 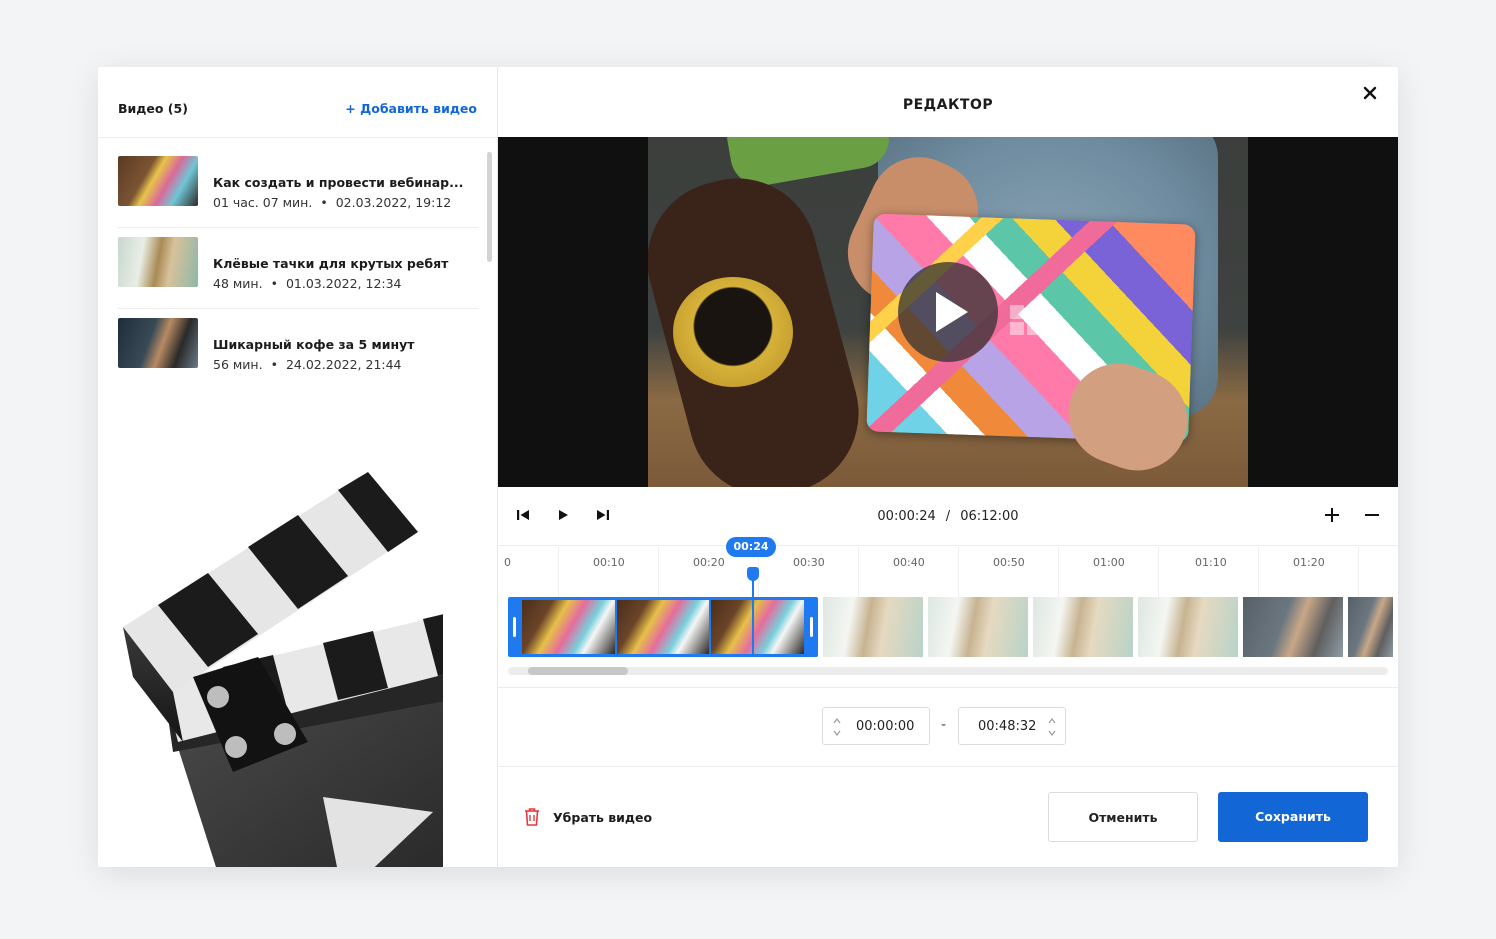 I want to click on video-duration: 01 час. 07 мин., so click(x=263, y=202).